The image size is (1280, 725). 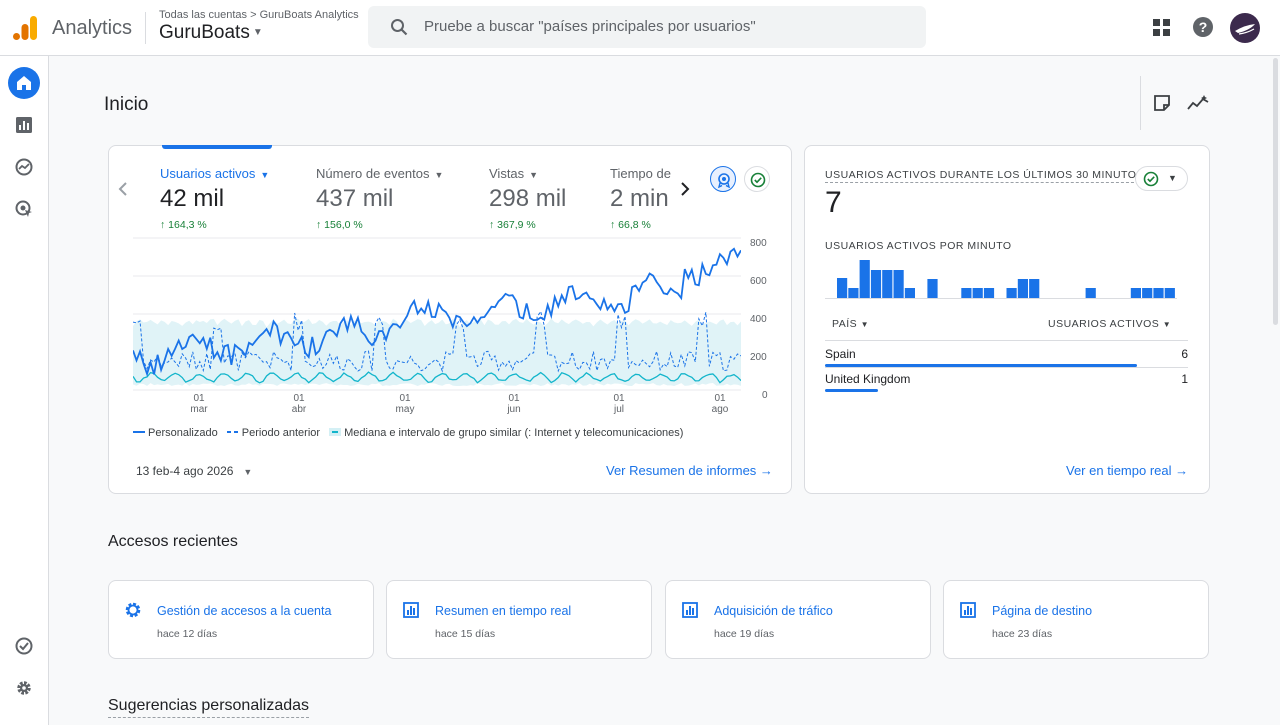 What do you see at coordinates (685, 189) in the screenshot?
I see `chevron-right-icon` at bounding box center [685, 189].